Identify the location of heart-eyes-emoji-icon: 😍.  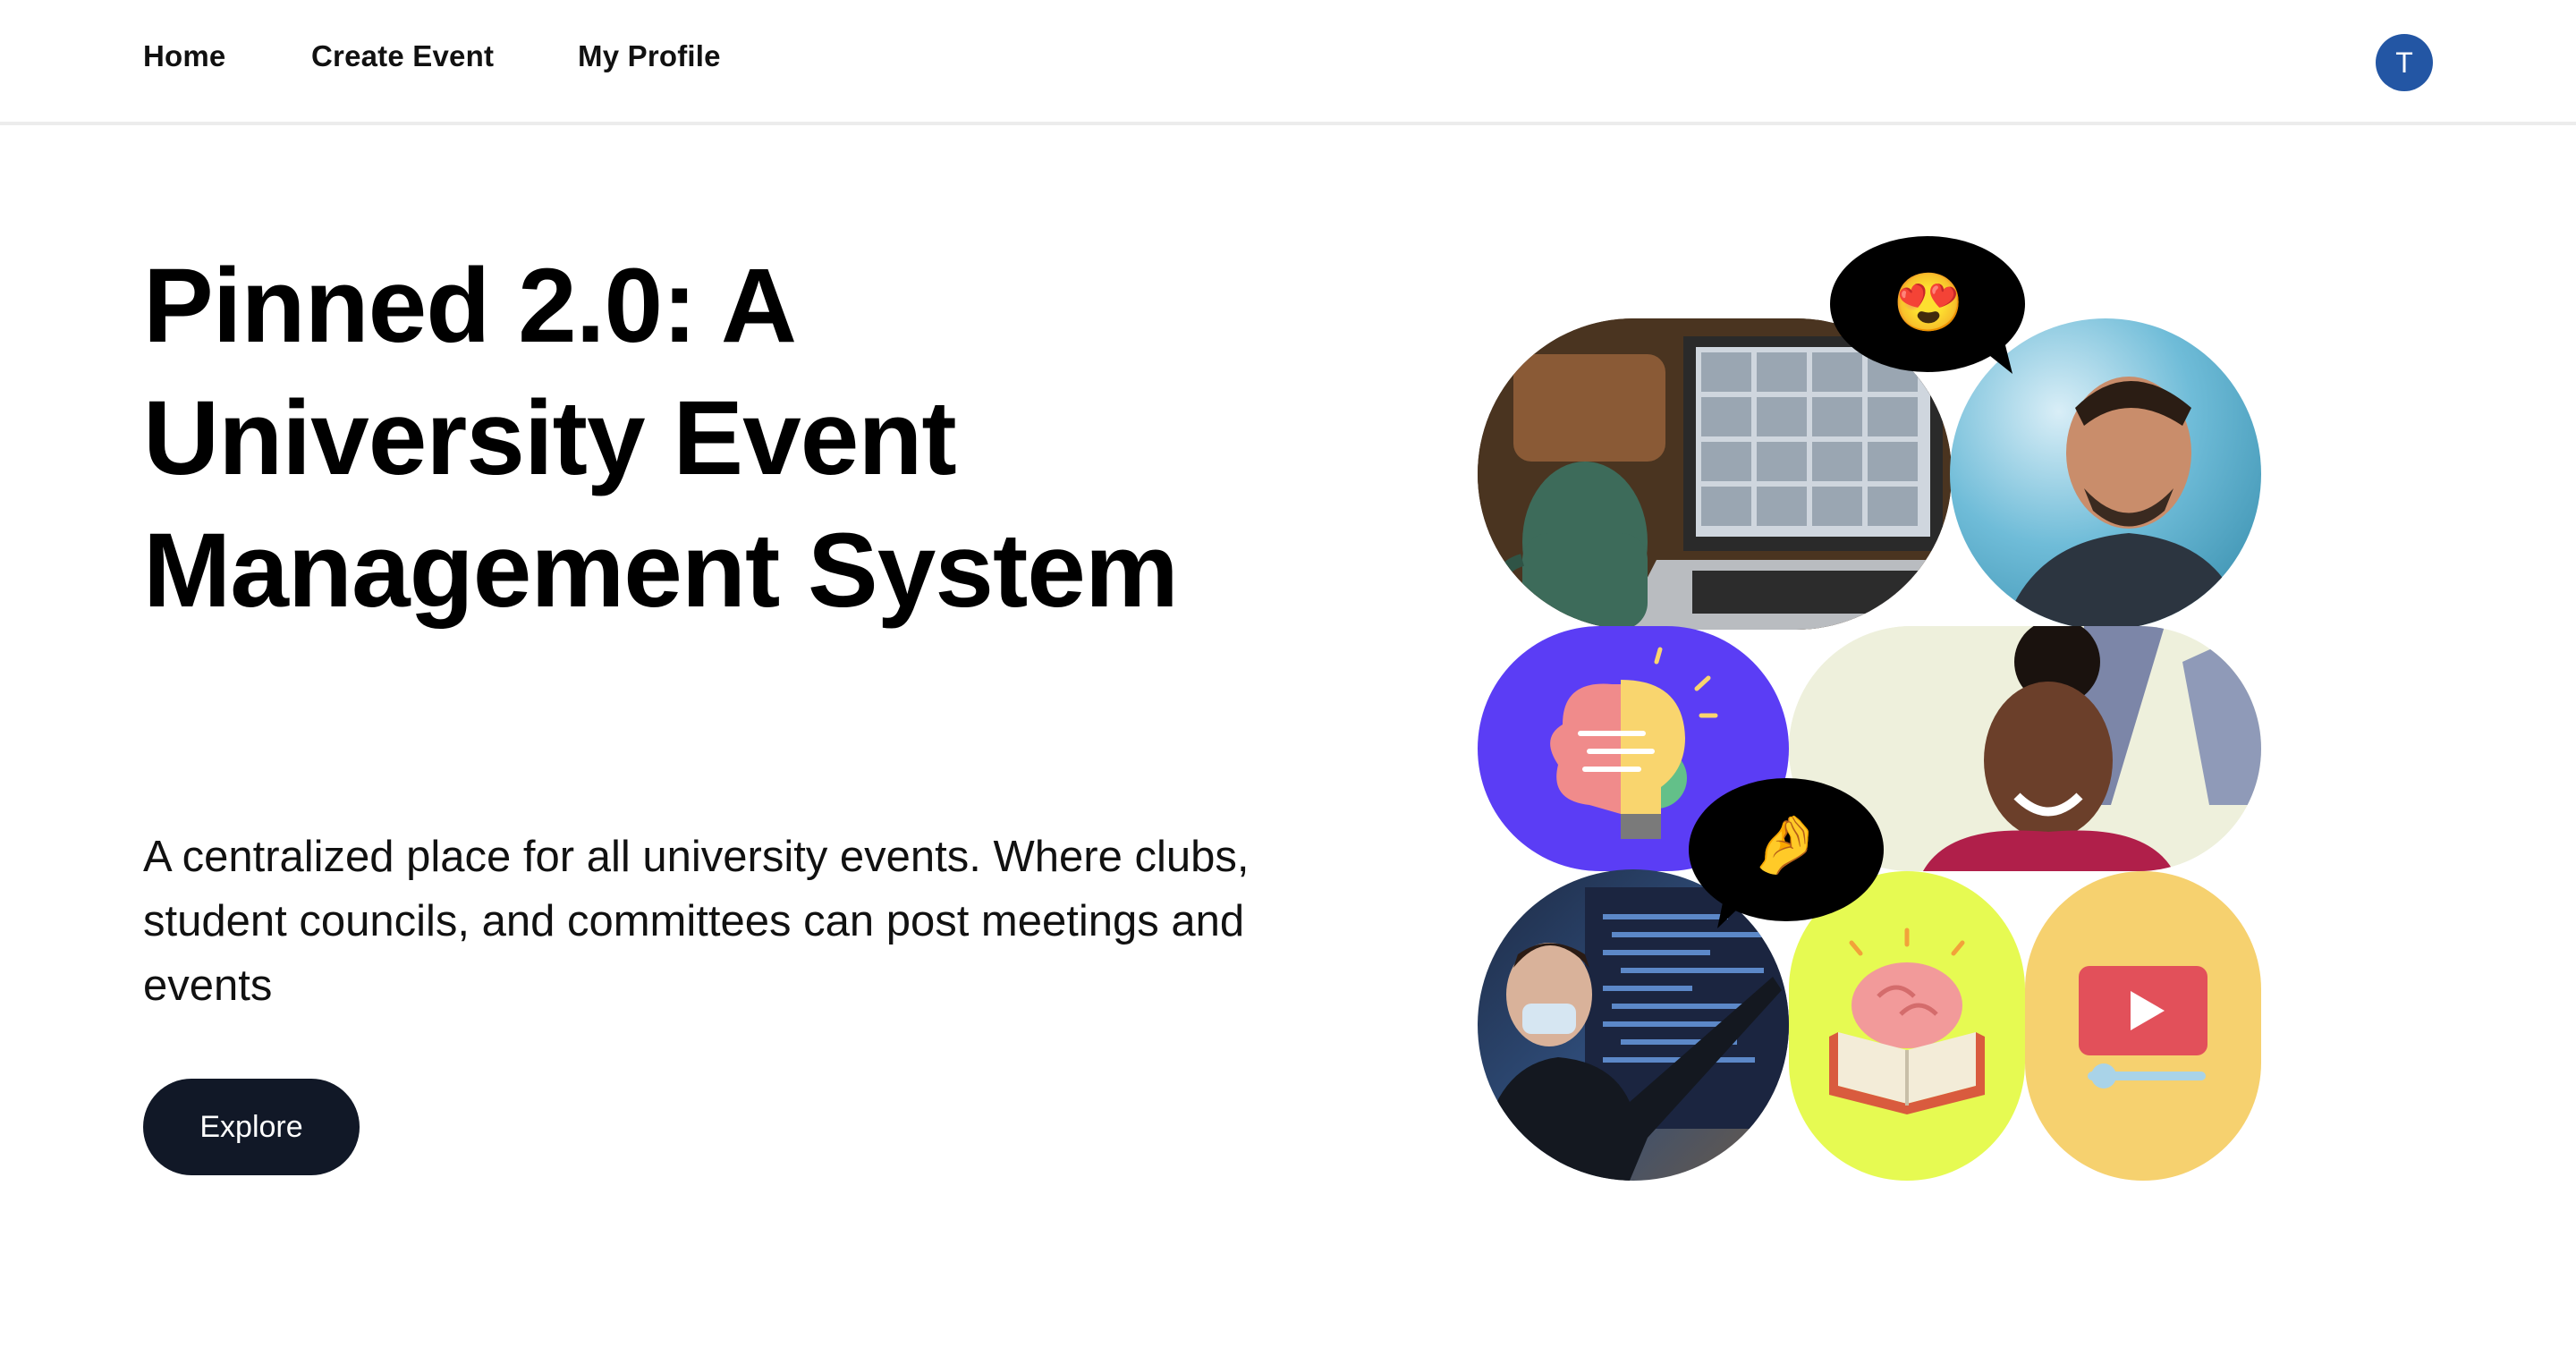
(1928, 302).